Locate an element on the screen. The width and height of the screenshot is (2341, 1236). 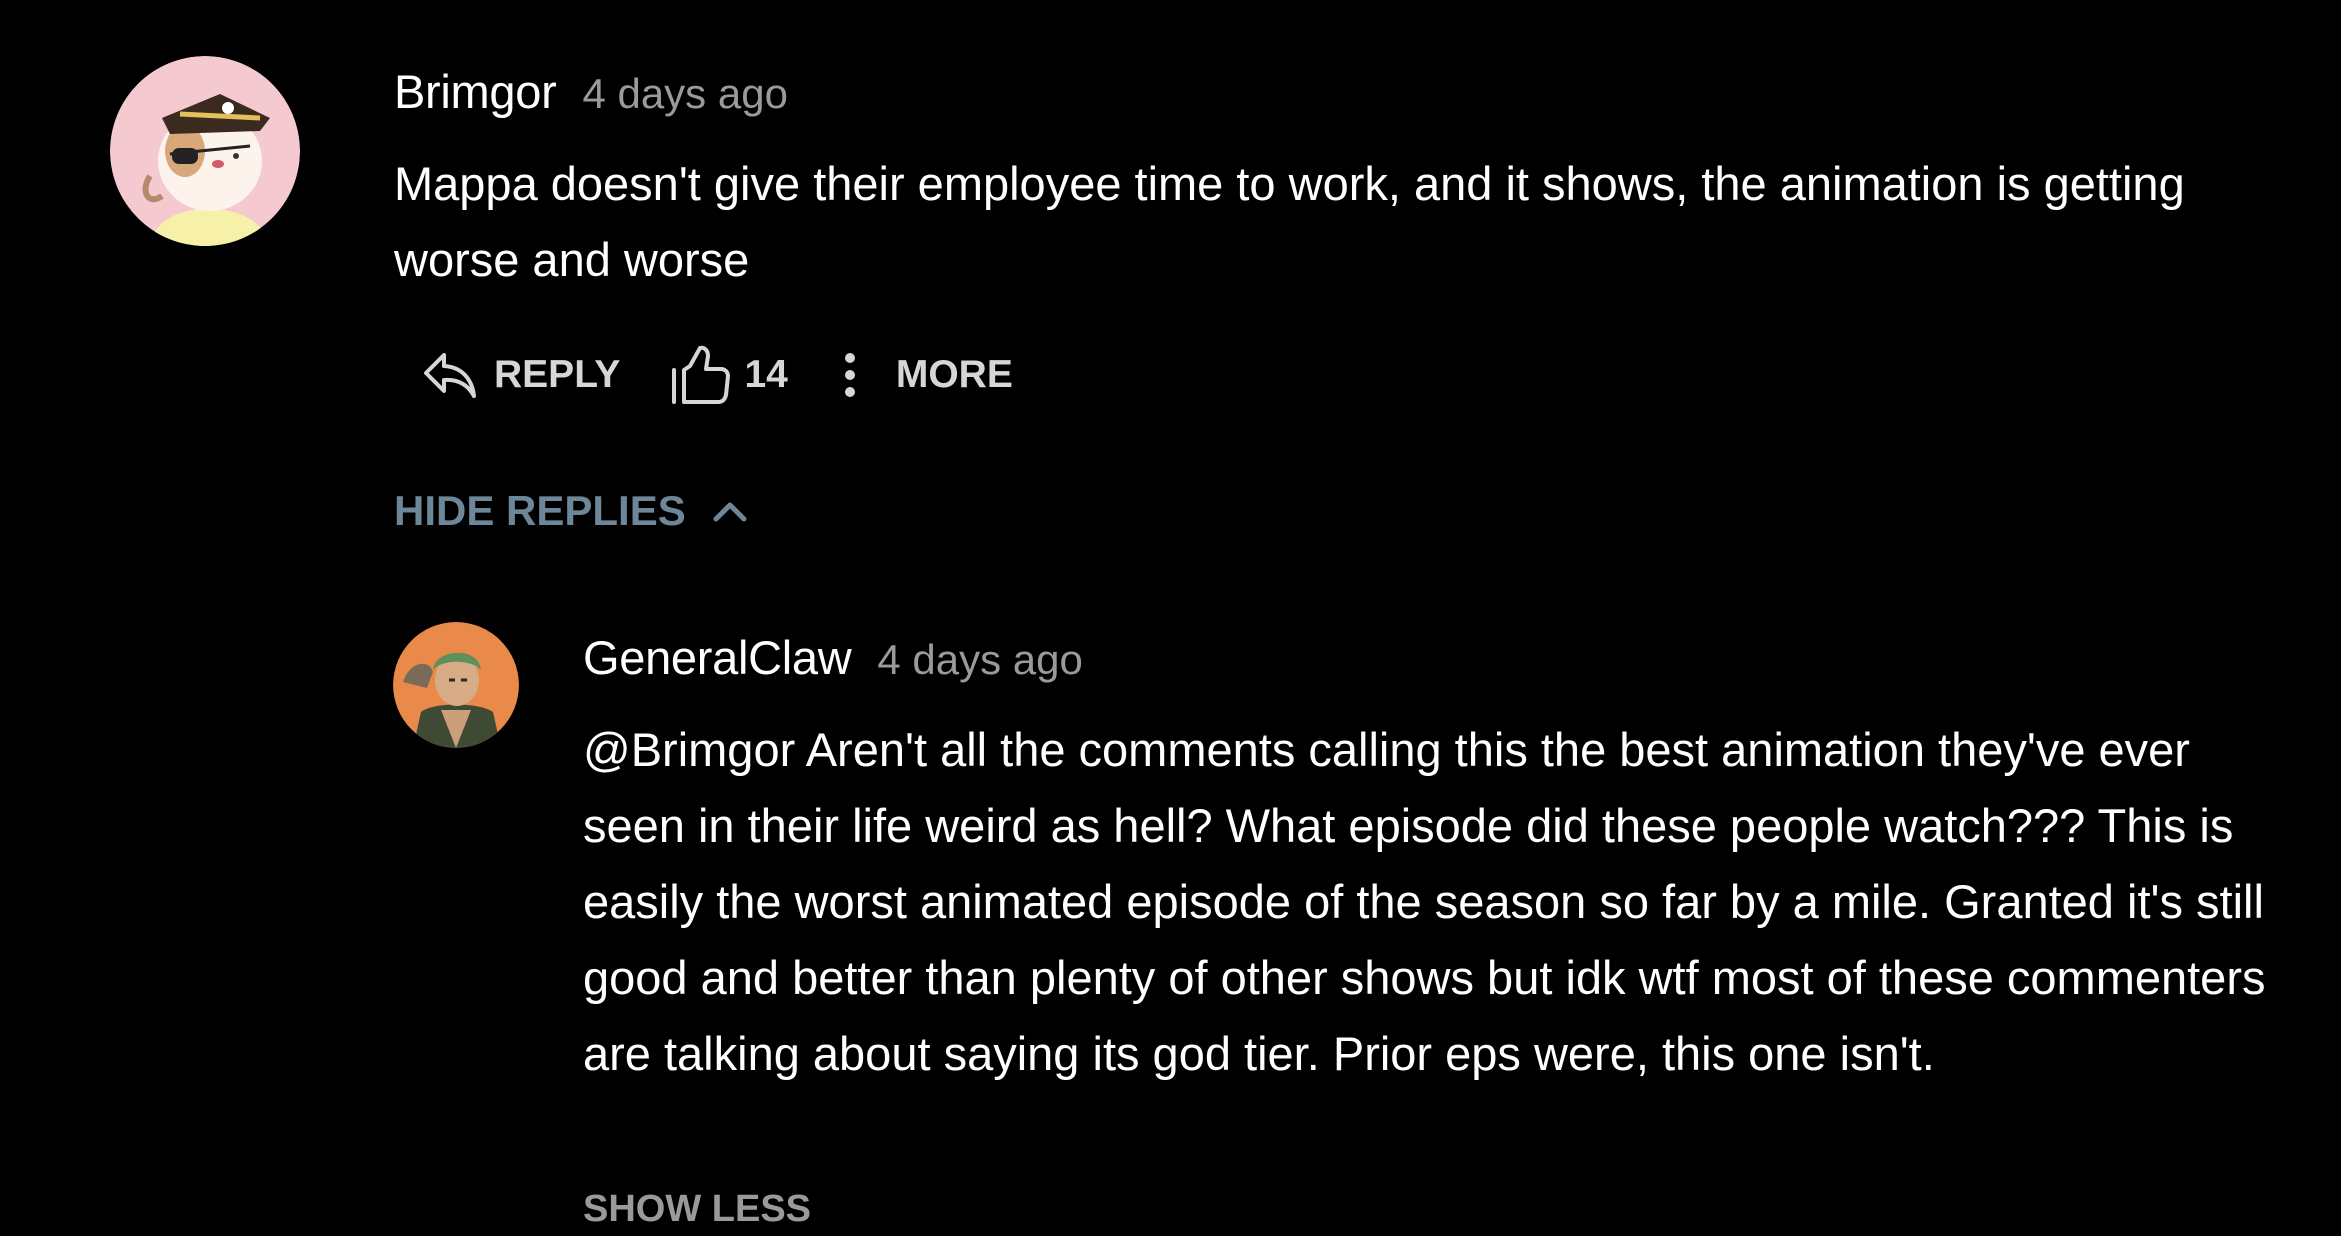
hide-replies-button: HIDE REPLIES is located at coordinates (571, 511).